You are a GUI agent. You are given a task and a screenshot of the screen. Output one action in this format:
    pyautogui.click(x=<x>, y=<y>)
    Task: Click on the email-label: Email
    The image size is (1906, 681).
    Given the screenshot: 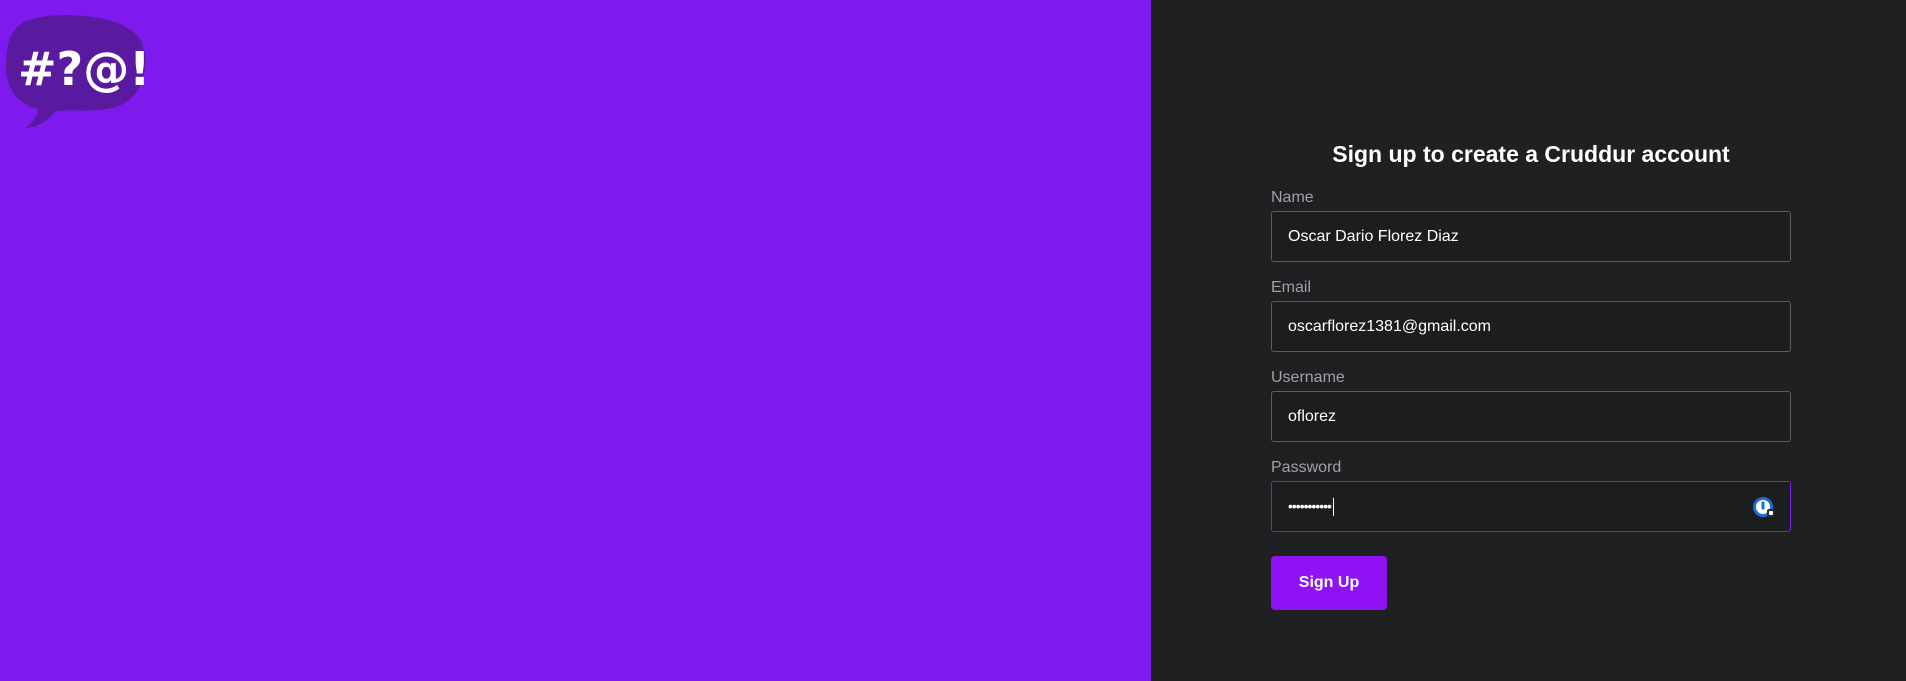 What is the action you would take?
    pyautogui.click(x=1291, y=287)
    